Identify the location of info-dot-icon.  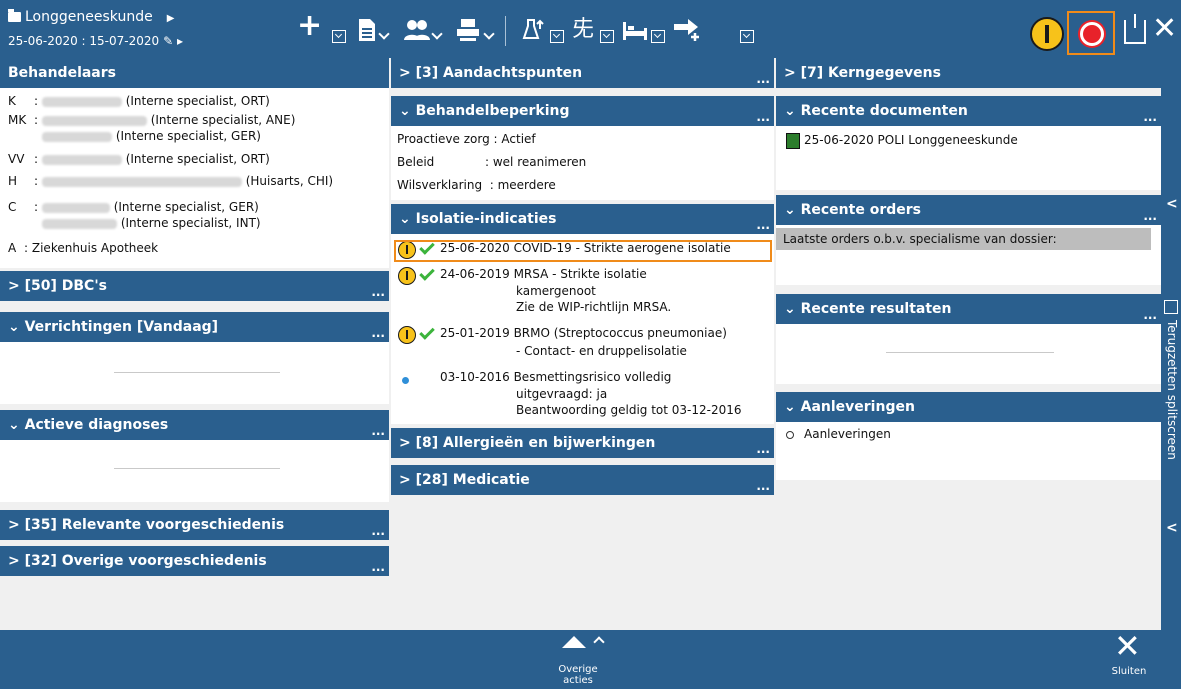
(405, 380).